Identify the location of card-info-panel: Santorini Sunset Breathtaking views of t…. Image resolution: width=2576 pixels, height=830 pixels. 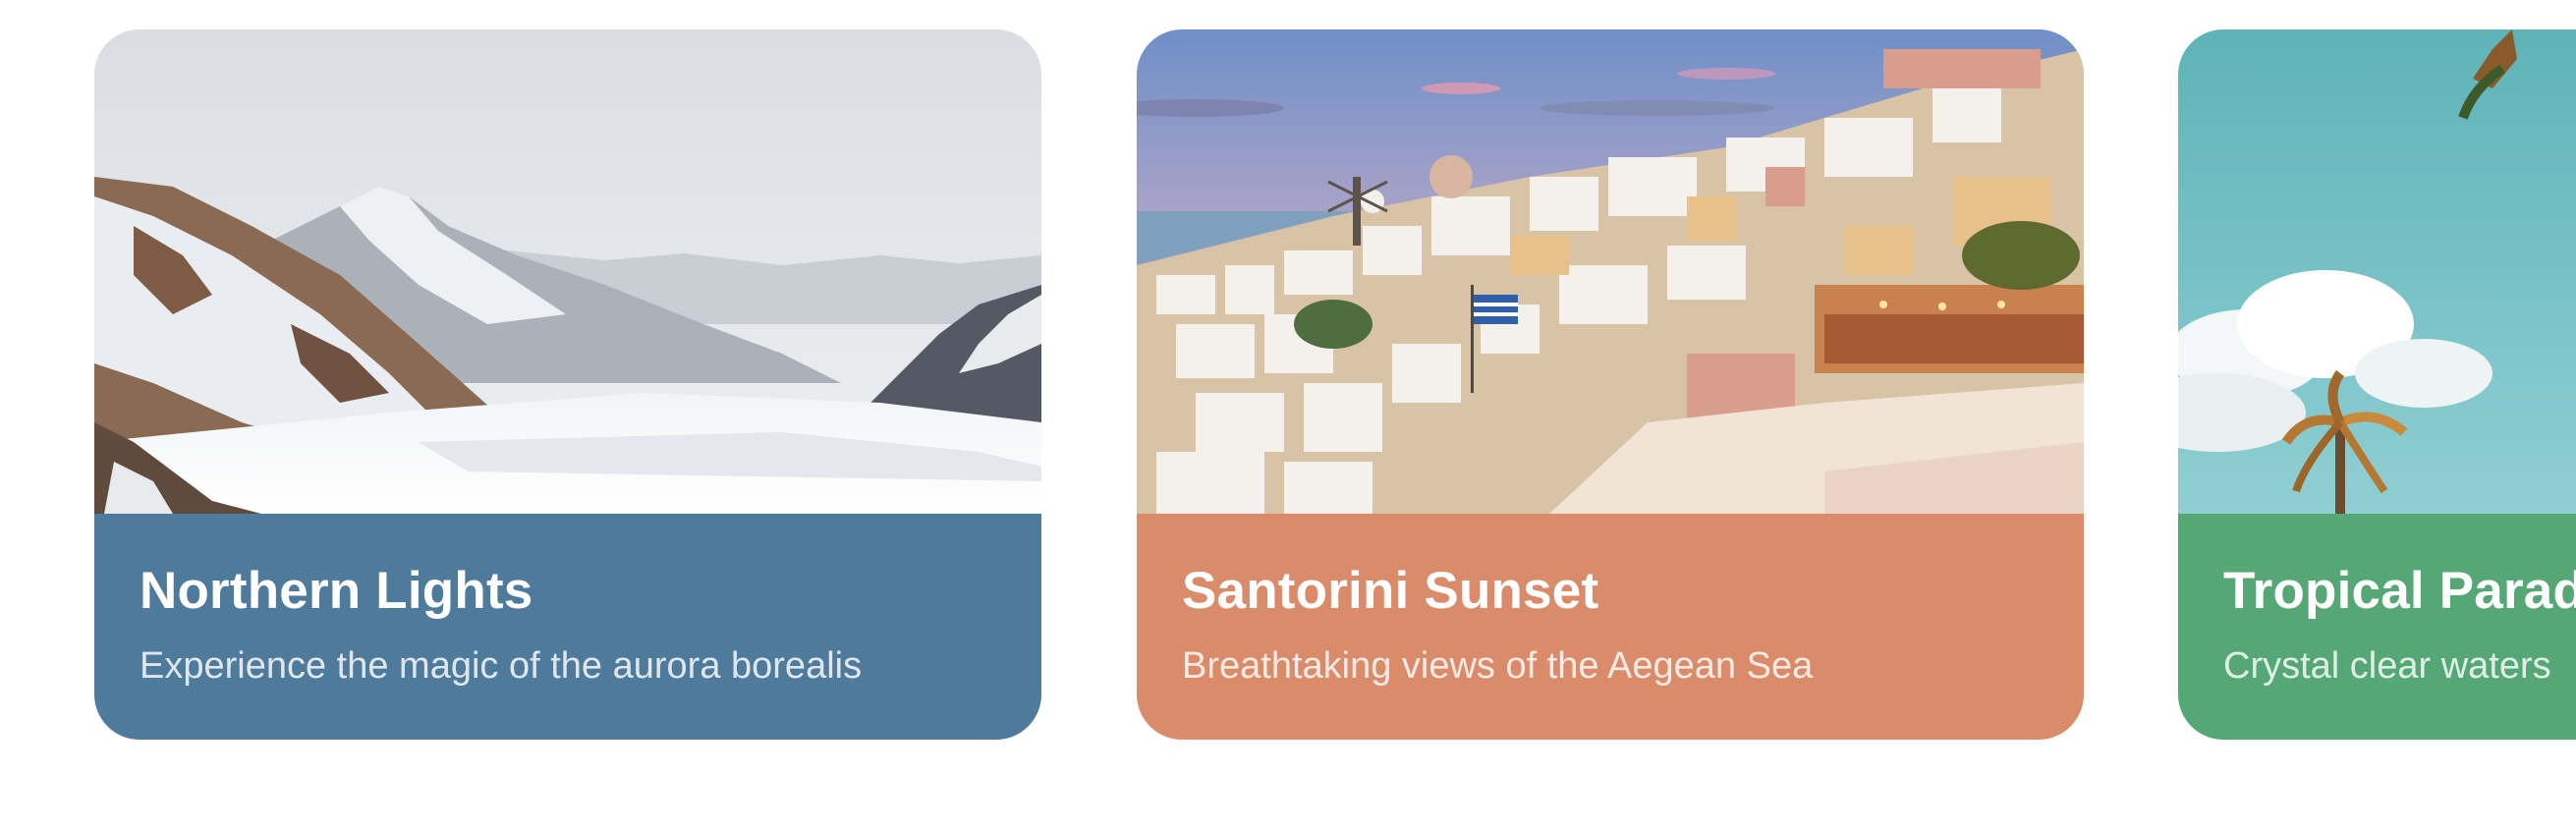
(1610, 627).